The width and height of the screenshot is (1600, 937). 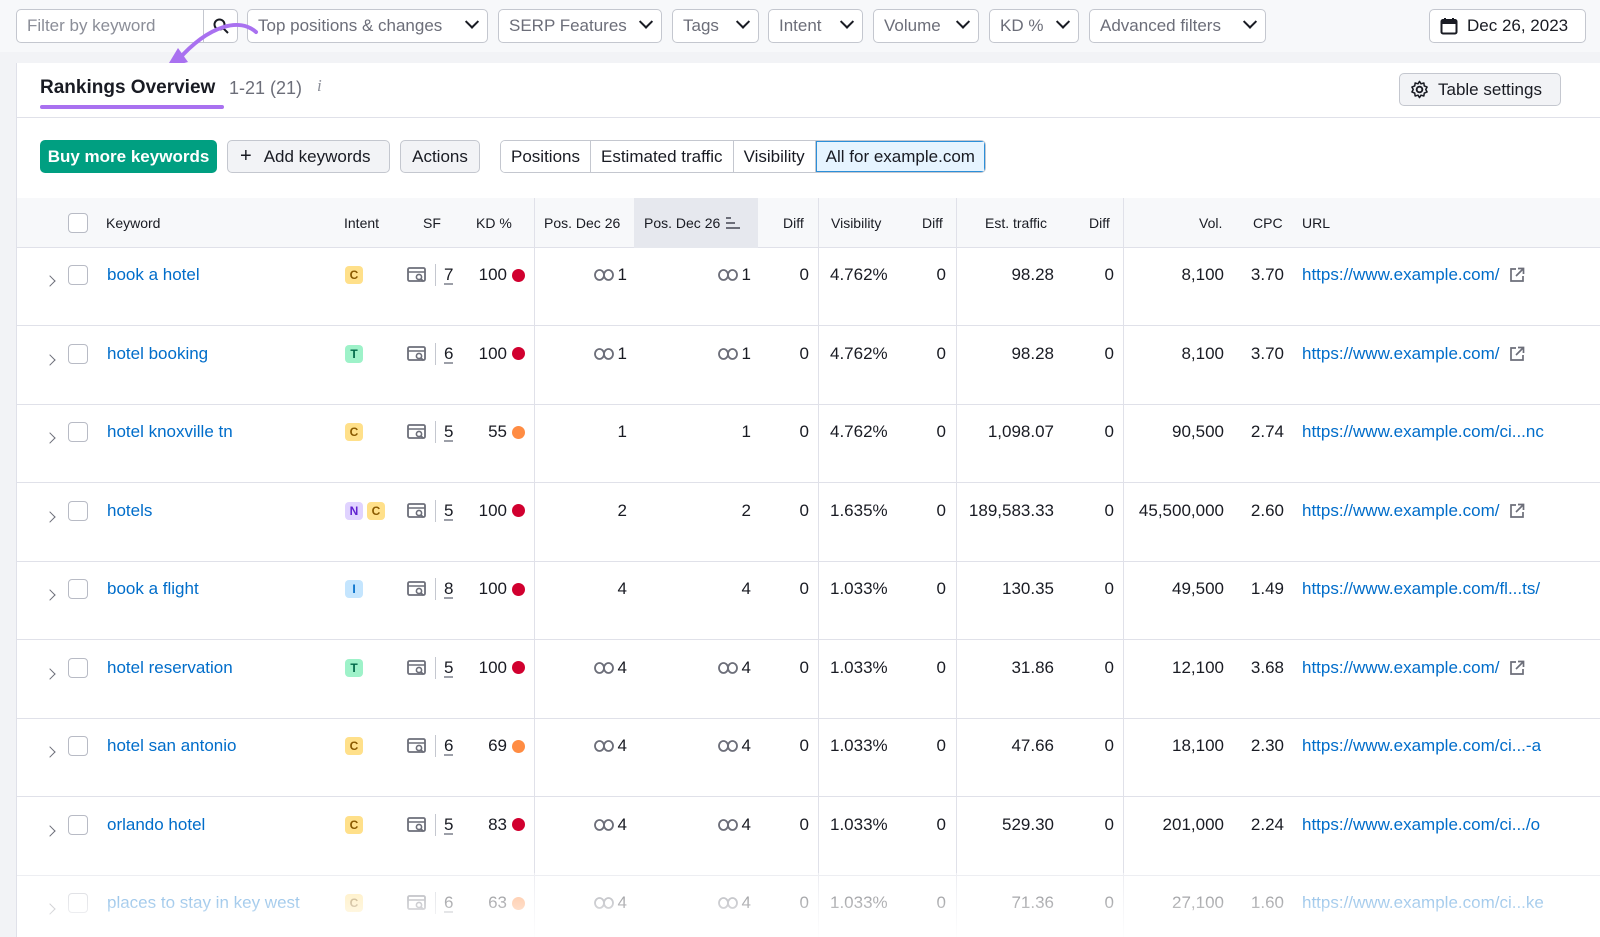 What do you see at coordinates (900, 156) in the screenshot?
I see `segment-all-for-domain: All for example.com` at bounding box center [900, 156].